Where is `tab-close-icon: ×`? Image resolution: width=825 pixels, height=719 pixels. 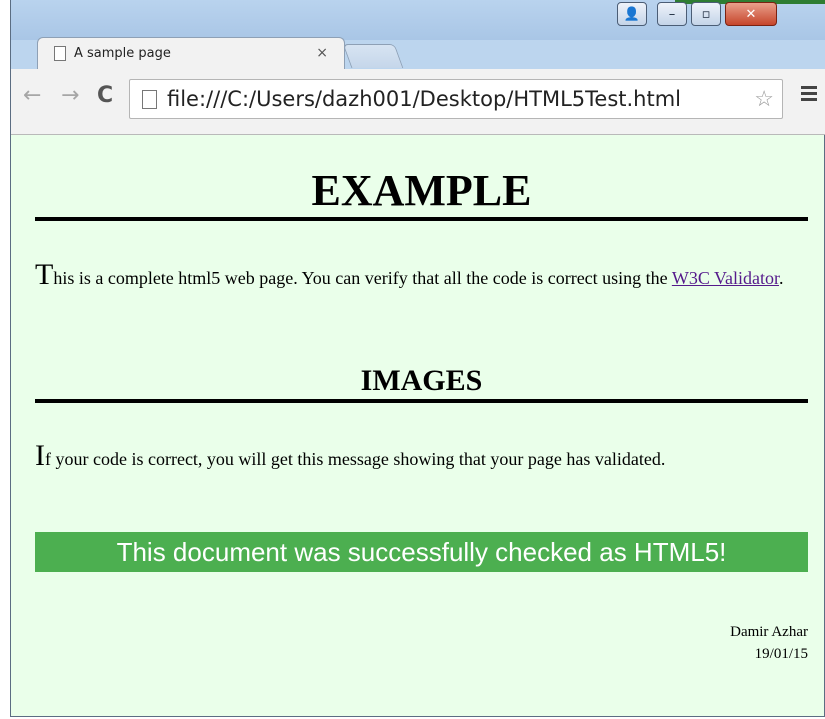
tab-close-icon: × is located at coordinates (322, 53).